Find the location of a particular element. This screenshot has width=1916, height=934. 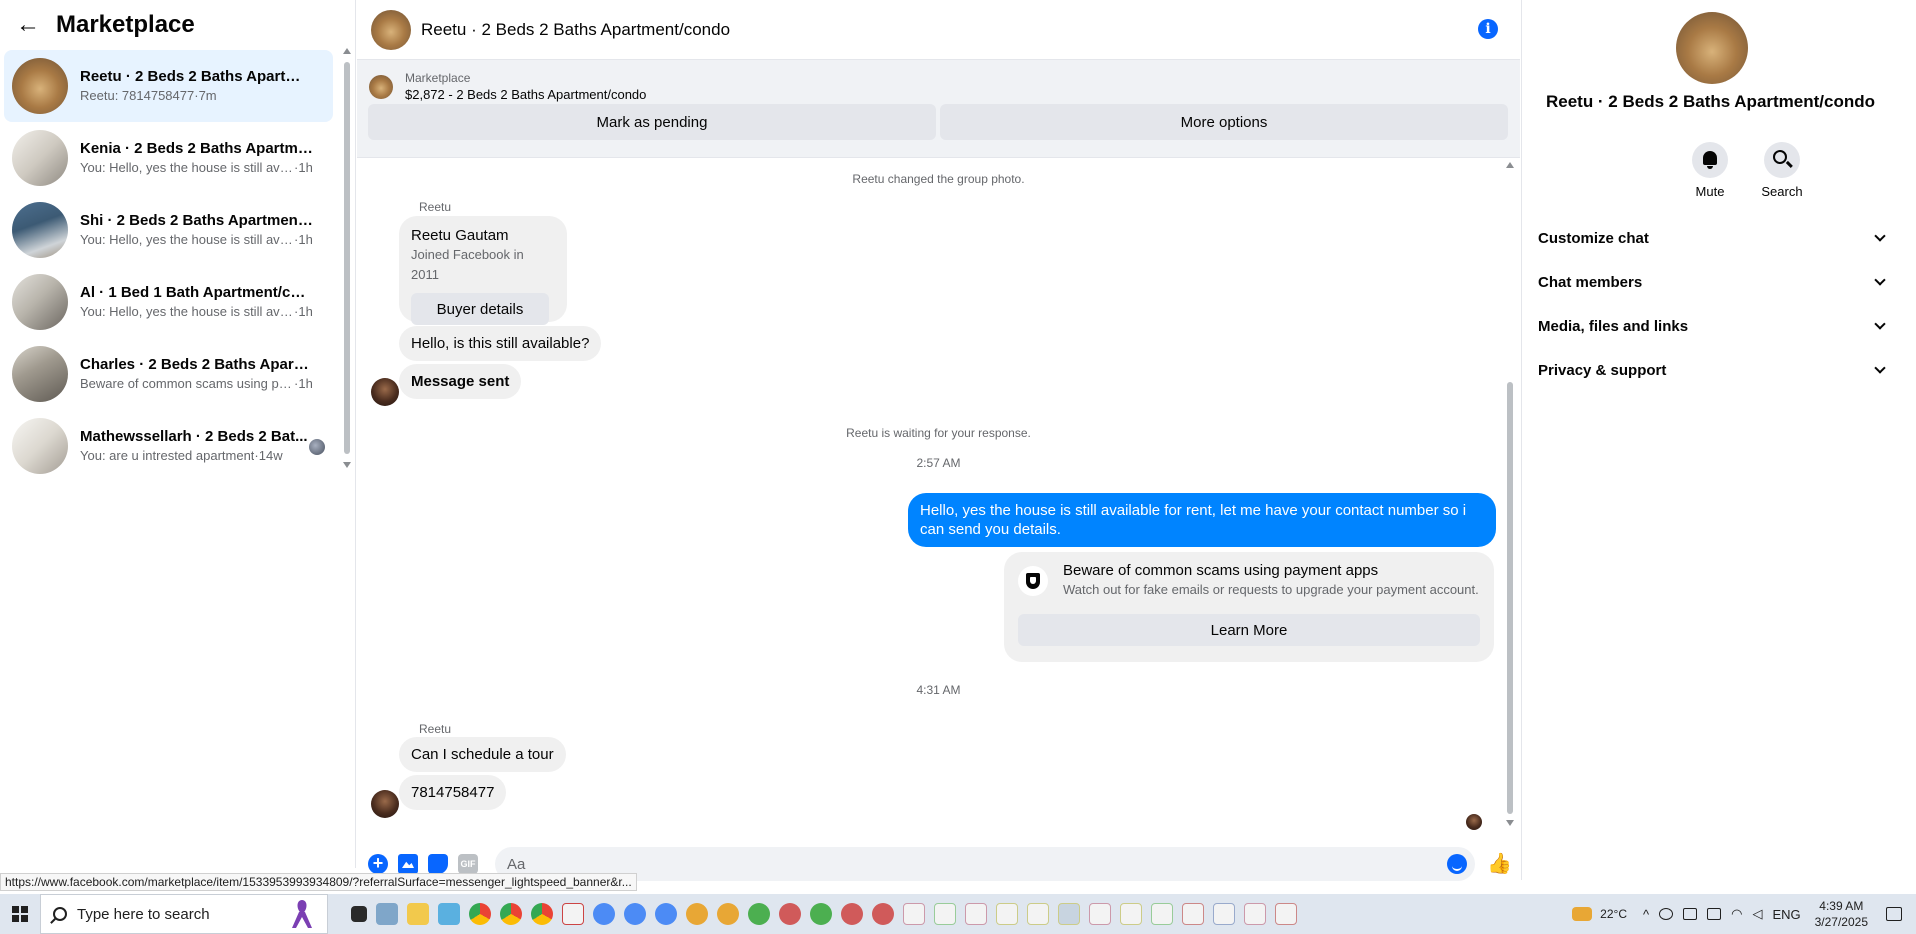

chevron-up-icon: ^ is located at coordinates (1646, 914).